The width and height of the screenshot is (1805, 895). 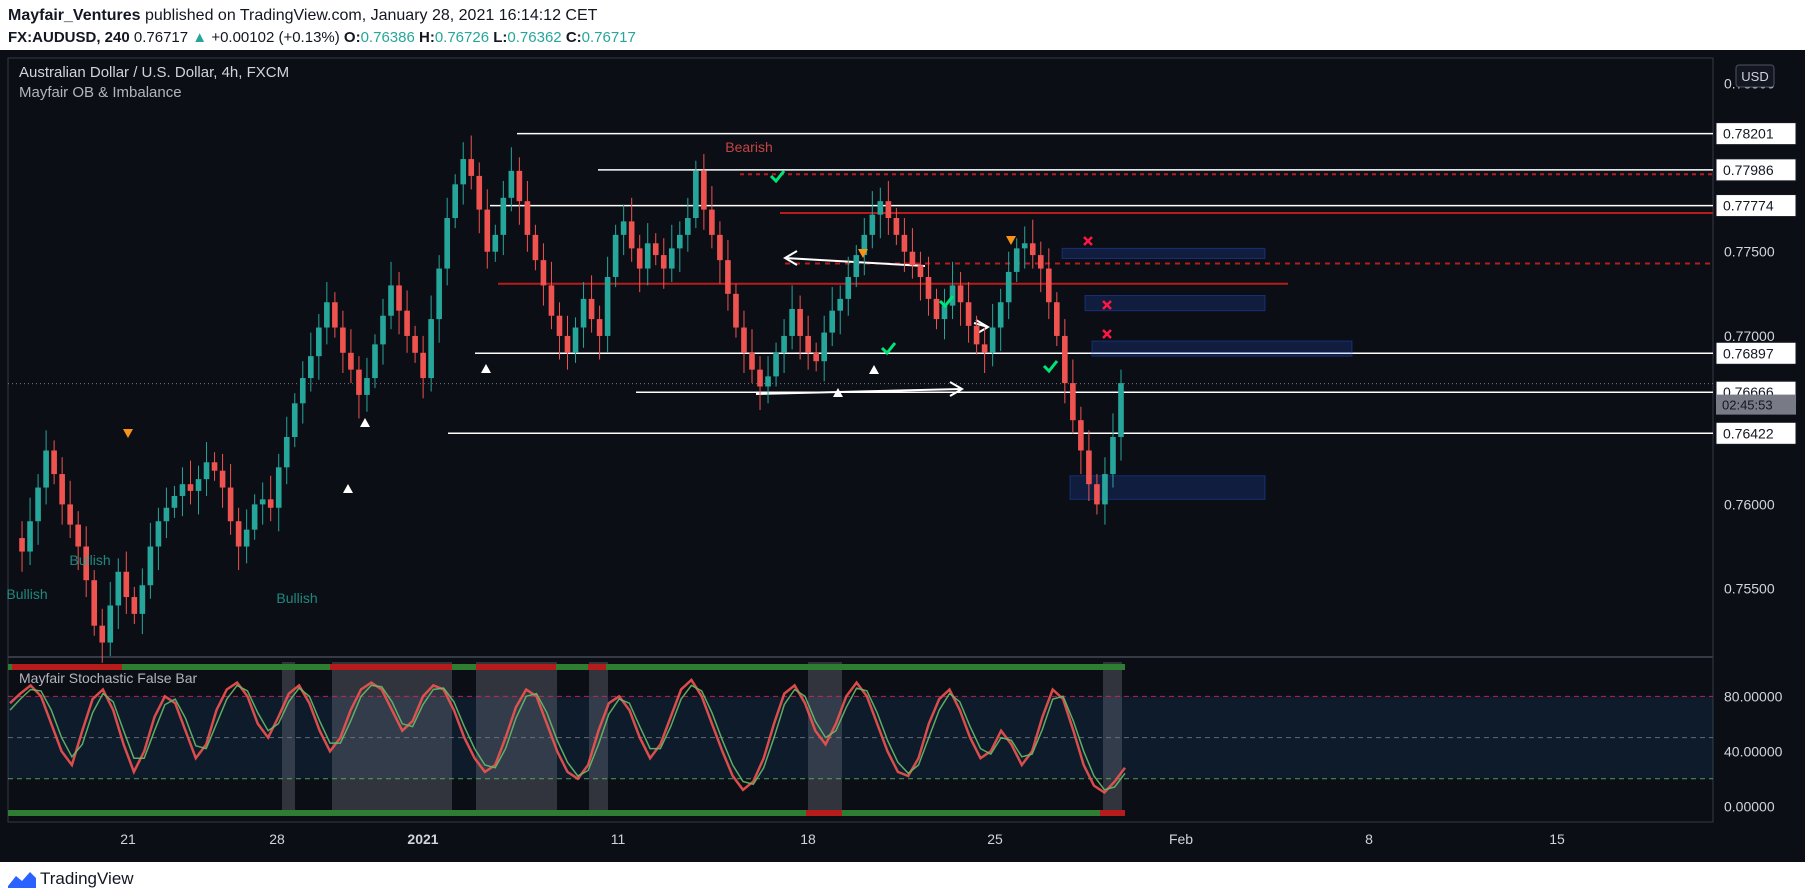 I want to click on low-label: L:, so click(x=500, y=37).